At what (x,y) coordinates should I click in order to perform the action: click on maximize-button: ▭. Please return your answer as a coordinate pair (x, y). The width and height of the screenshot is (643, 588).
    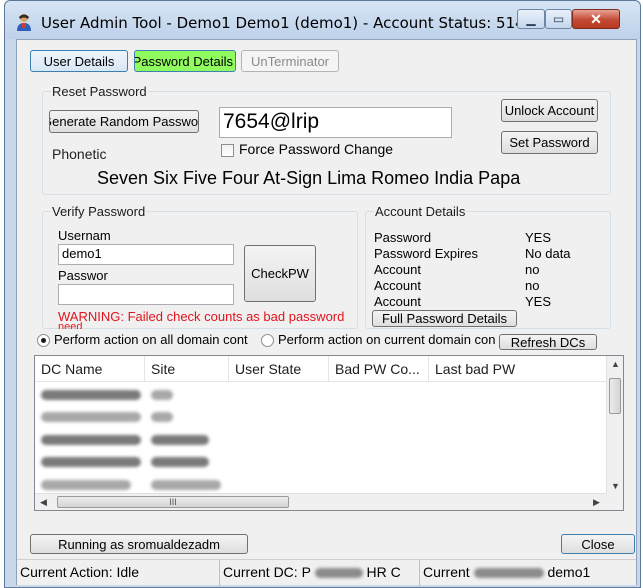
    Looking at the image, I should click on (558, 19).